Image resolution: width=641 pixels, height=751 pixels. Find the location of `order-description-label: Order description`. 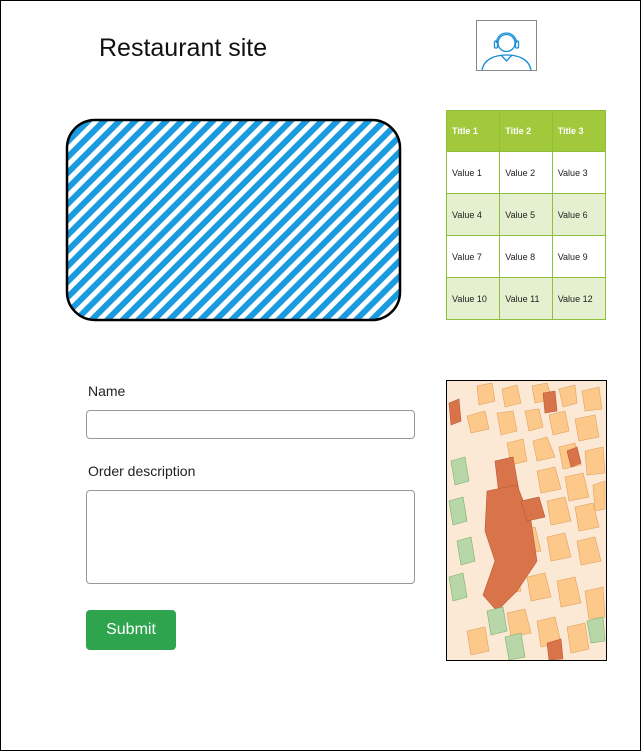

order-description-label: Order description is located at coordinates (142, 471).